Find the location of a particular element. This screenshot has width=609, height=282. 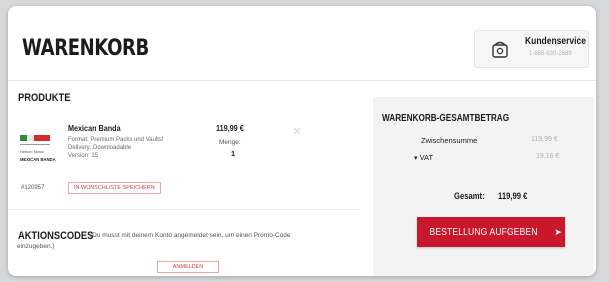

cart-total-heading: WARENKORB-GESAMTBETRAG is located at coordinates (446, 118).